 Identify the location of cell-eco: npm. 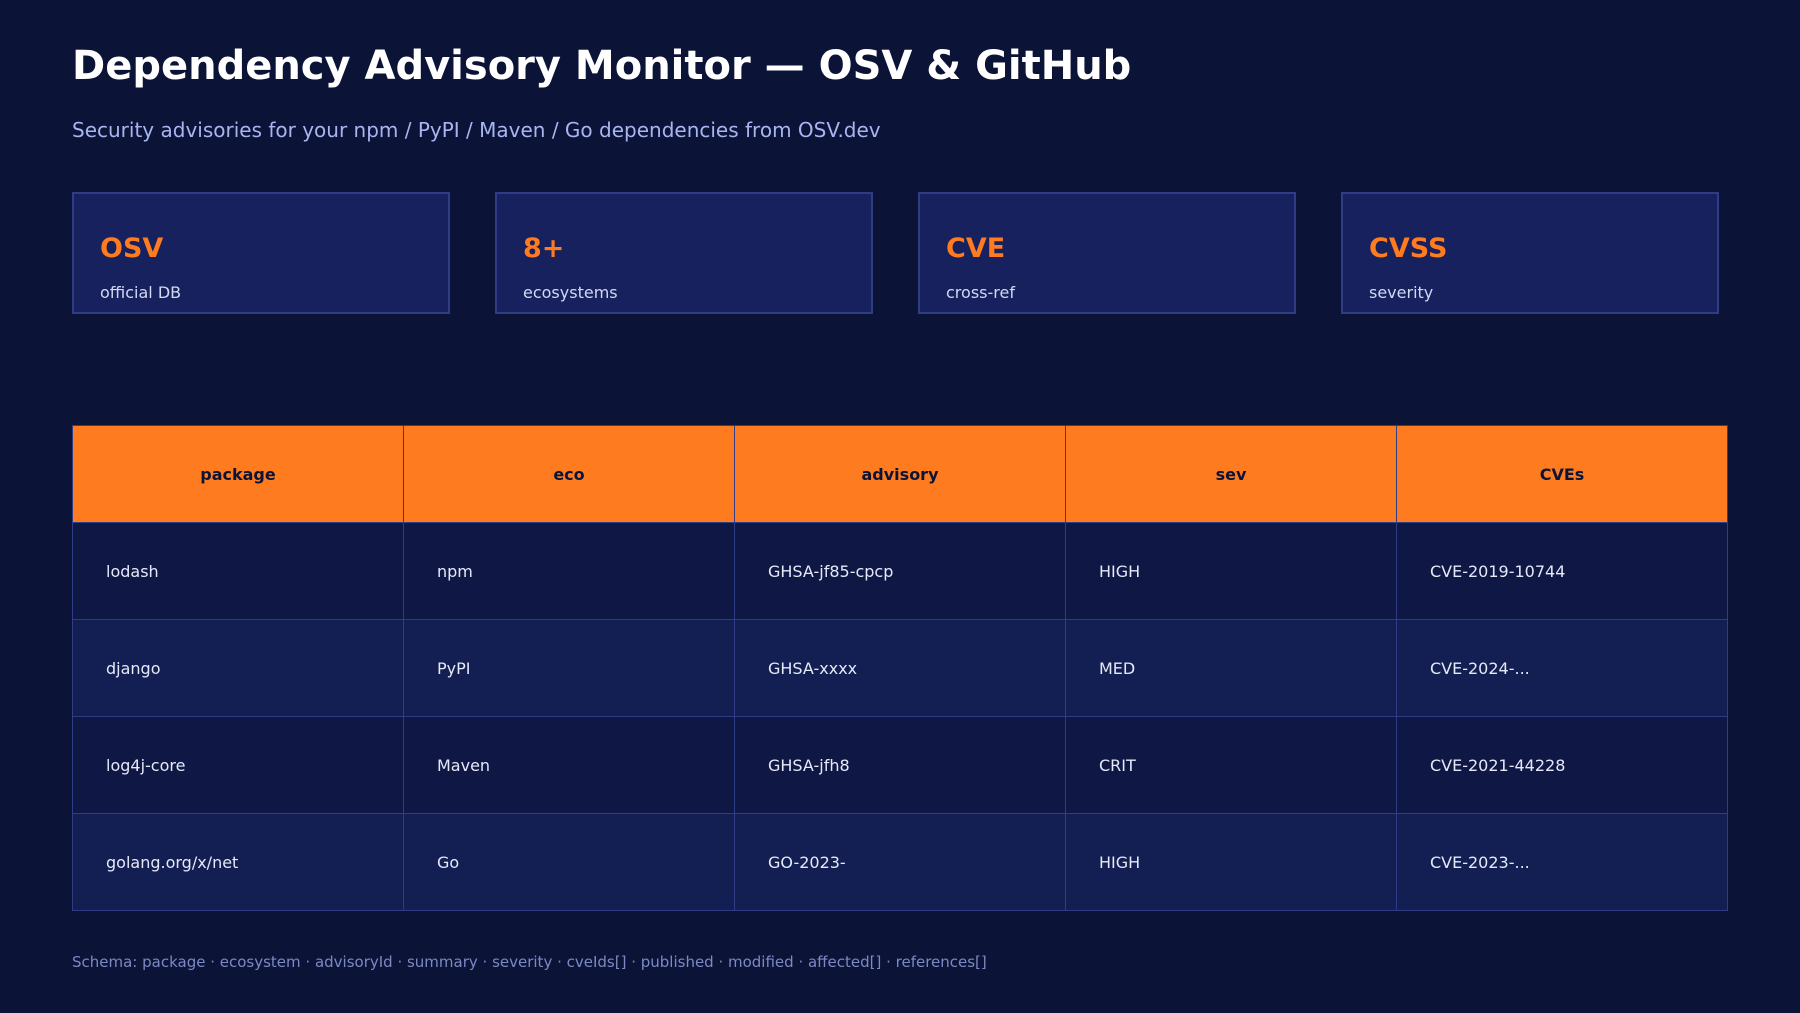
(569, 571).